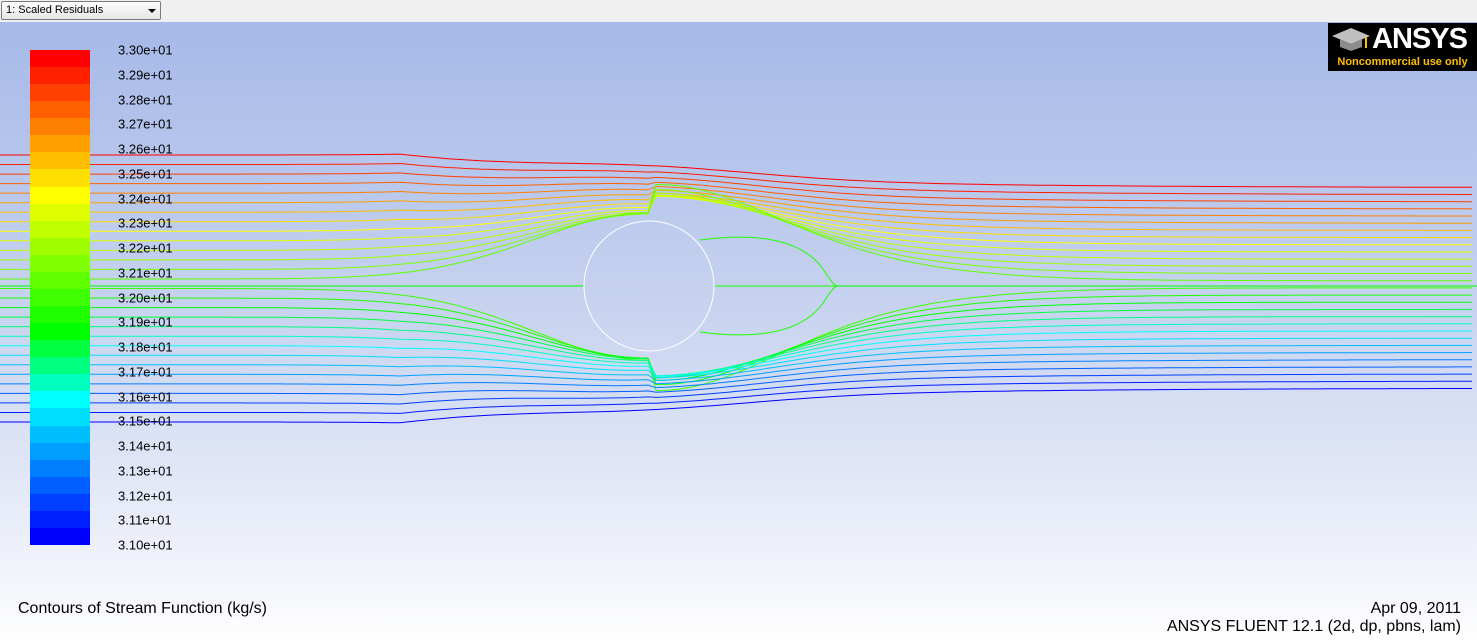 Image resolution: width=1477 pixels, height=642 pixels. What do you see at coordinates (145, 471) in the screenshot?
I see `colormap-label: 3.13e+01` at bounding box center [145, 471].